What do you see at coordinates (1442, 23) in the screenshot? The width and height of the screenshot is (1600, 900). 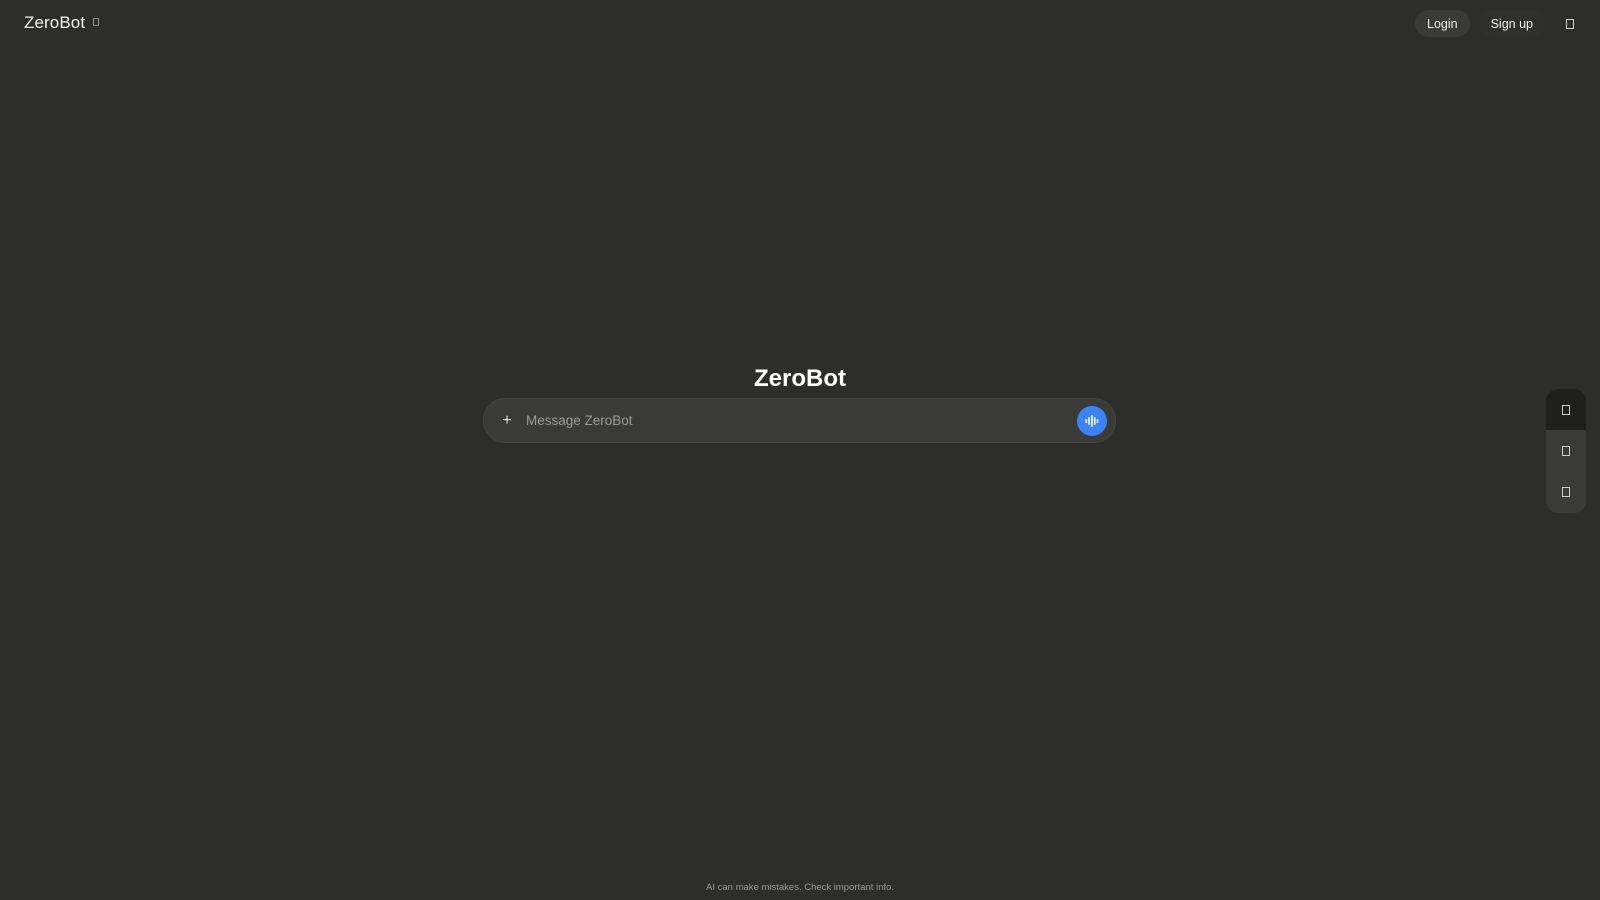 I see `login-button: Login` at bounding box center [1442, 23].